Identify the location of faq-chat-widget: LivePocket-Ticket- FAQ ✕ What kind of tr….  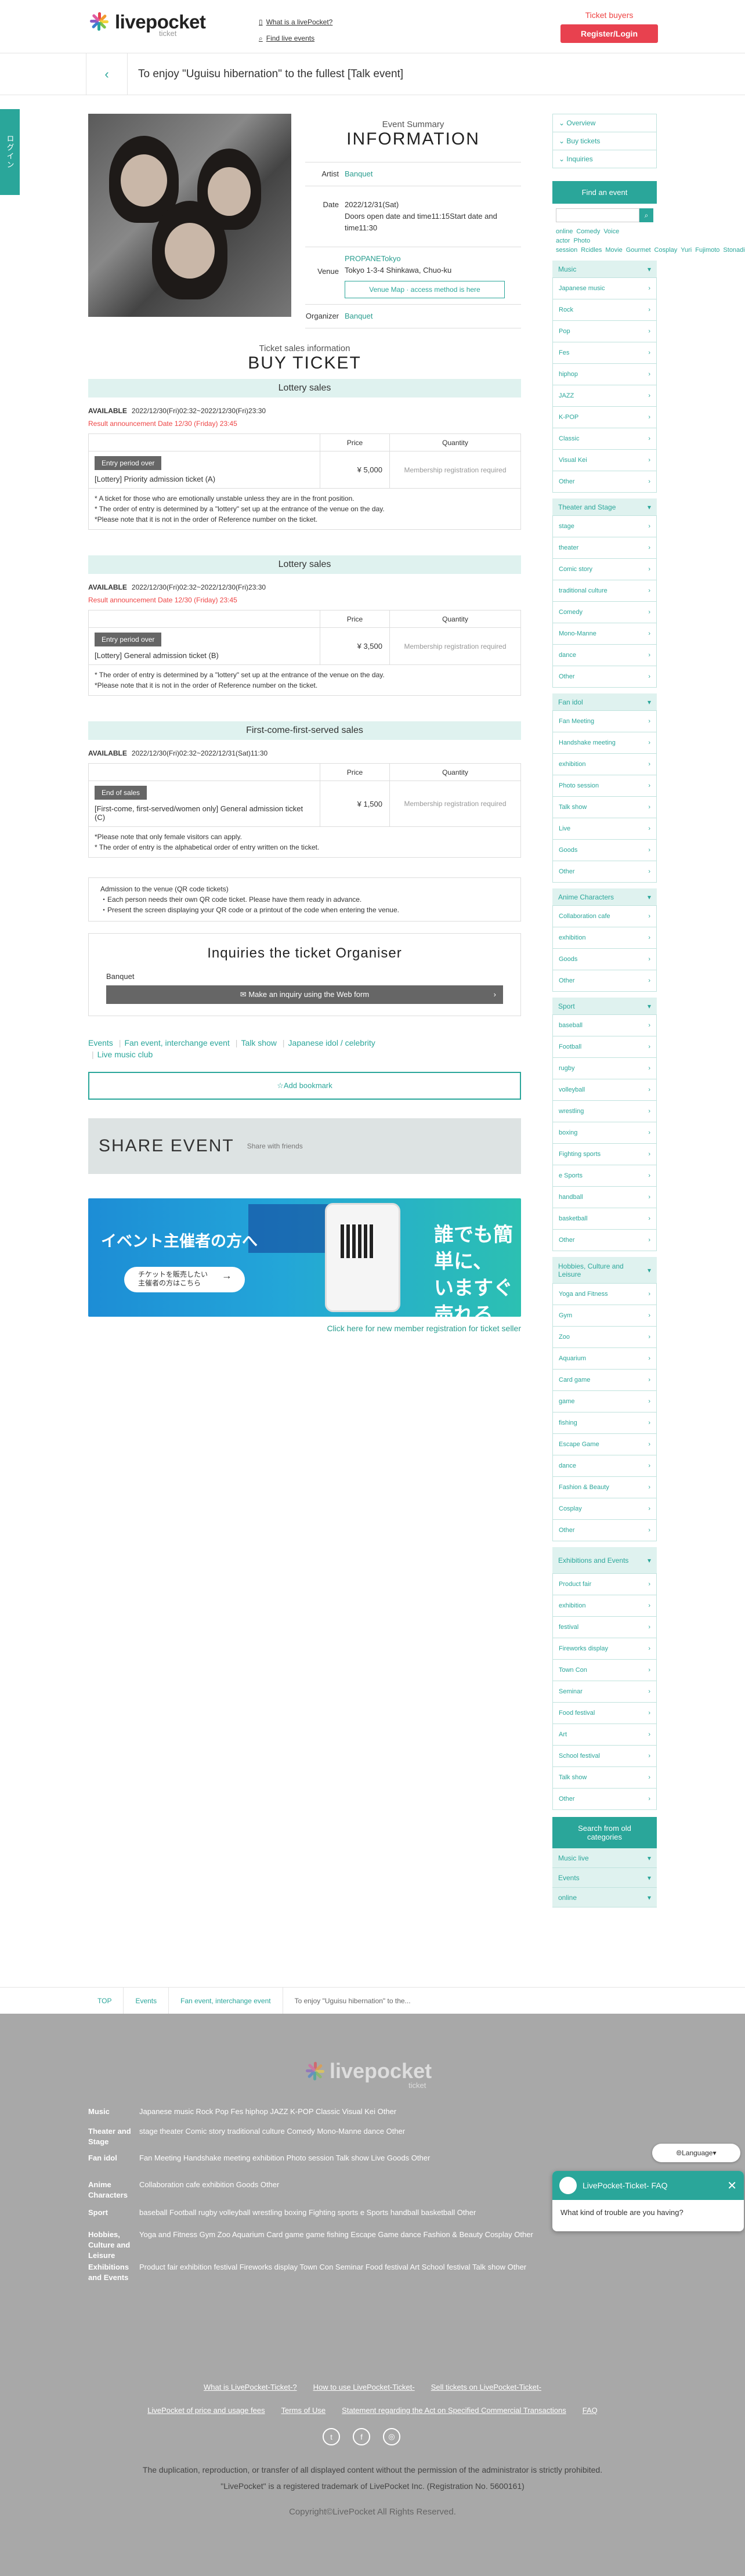
(648, 2201).